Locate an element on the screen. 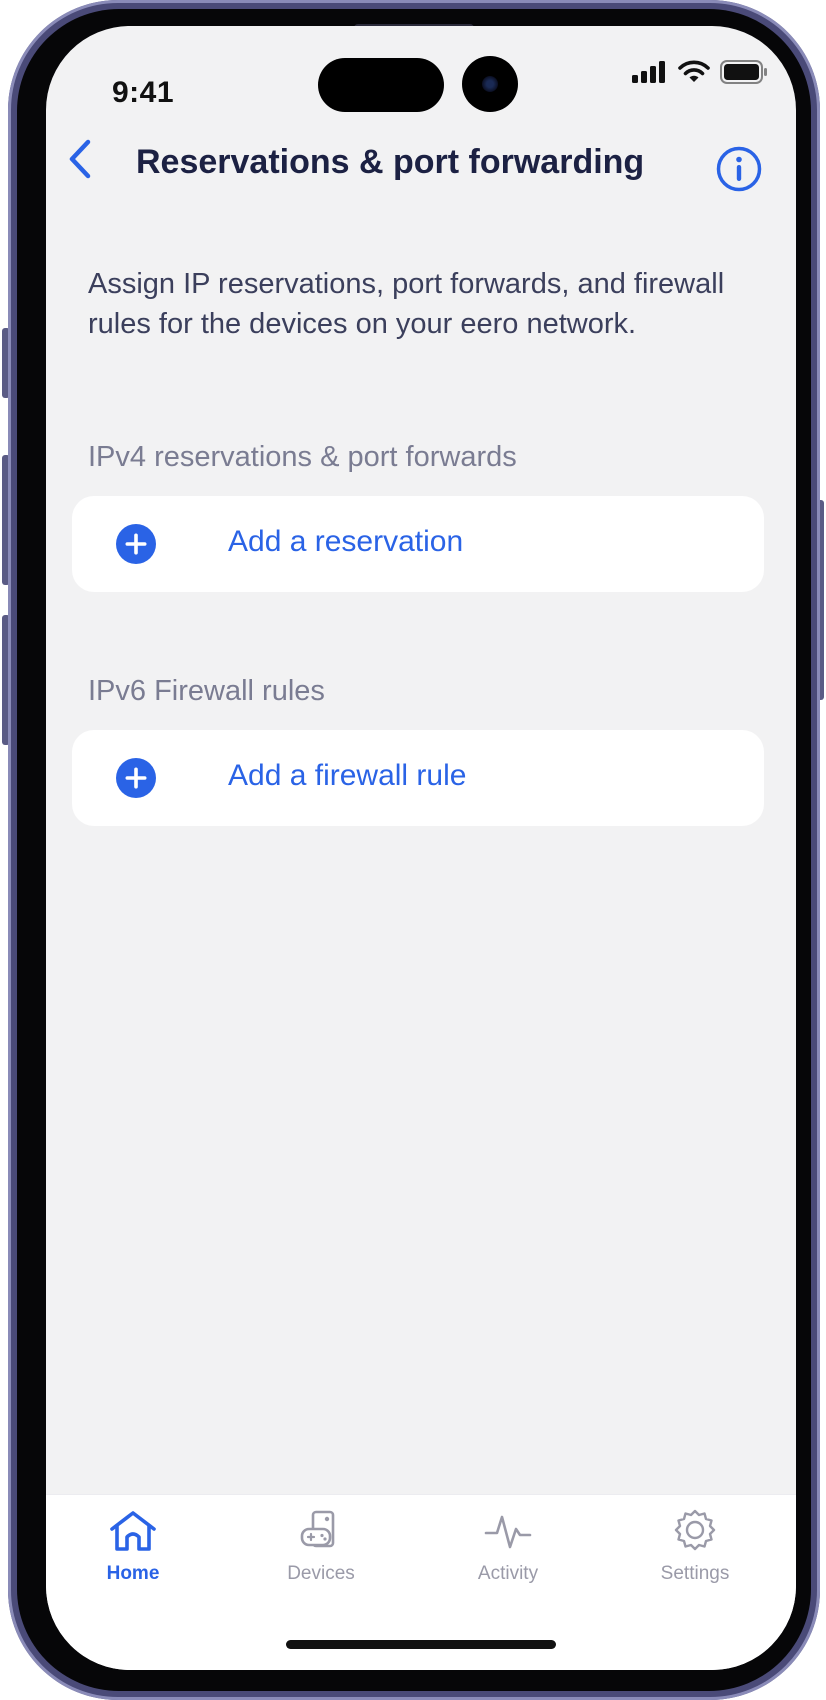 Image resolution: width=826 pixels, height=1700 pixels. tab-devices: Devices is located at coordinates (321, 1557).